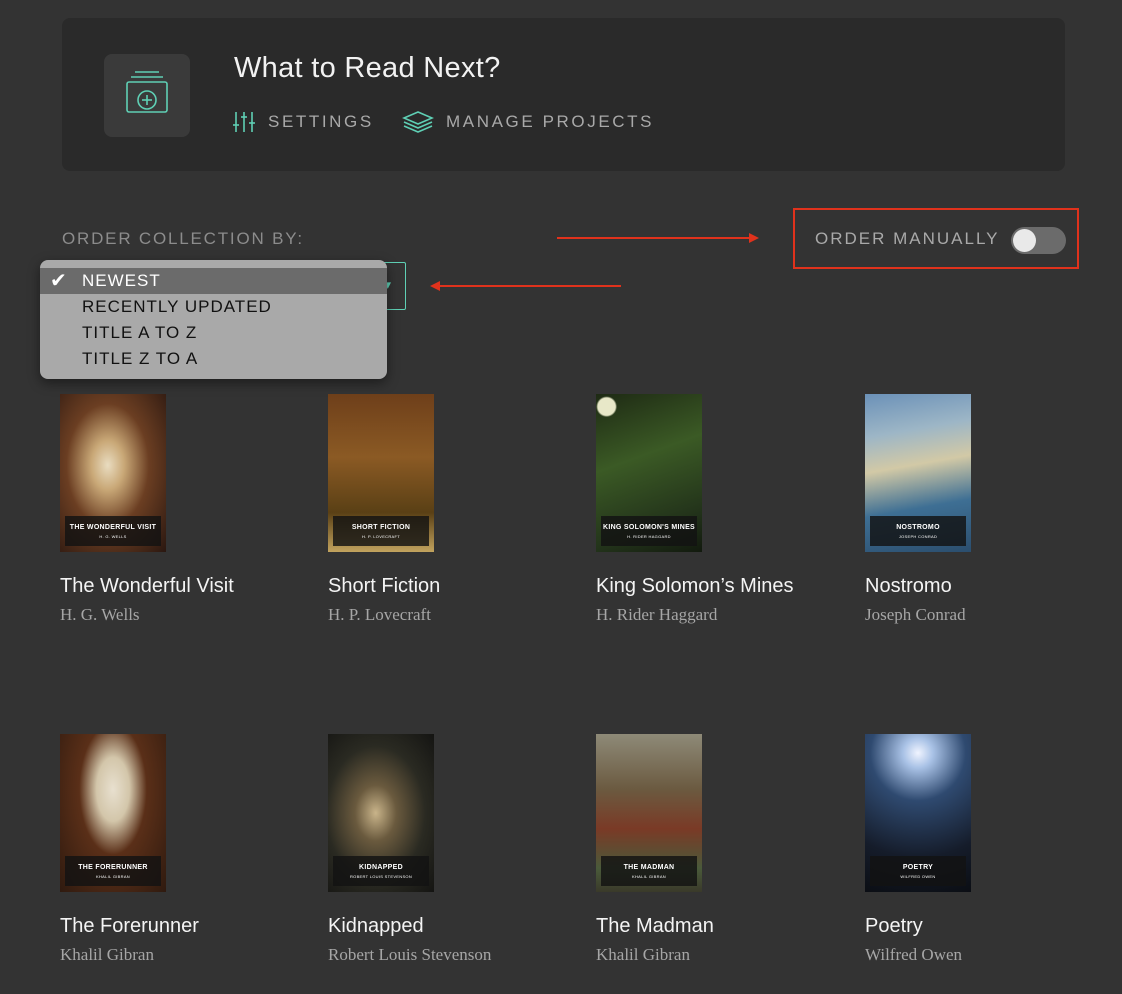 The height and width of the screenshot is (994, 1122). I want to click on manage-projects-link: MANAGE PROJECTS, so click(528, 122).